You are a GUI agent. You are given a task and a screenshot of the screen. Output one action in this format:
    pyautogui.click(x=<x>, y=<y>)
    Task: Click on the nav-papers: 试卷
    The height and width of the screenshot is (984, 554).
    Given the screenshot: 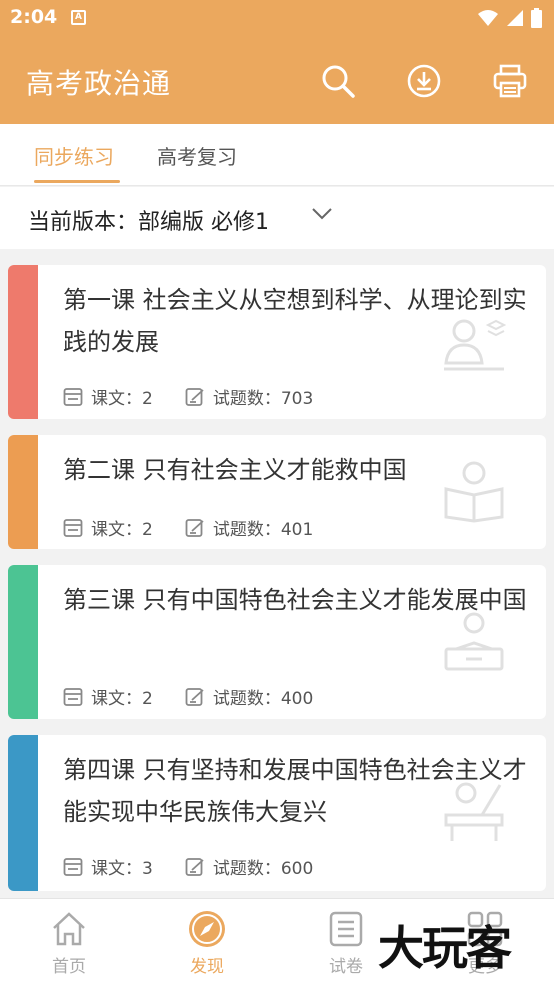 What is the action you would take?
    pyautogui.click(x=346, y=943)
    